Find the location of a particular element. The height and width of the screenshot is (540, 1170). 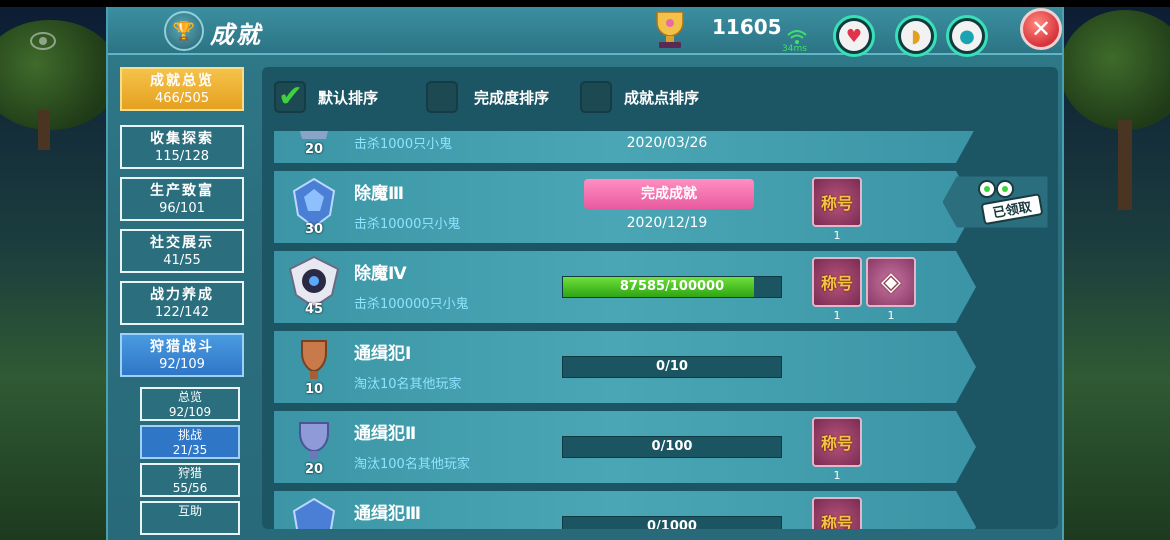

progress-text: 0/10 is located at coordinates (672, 366).